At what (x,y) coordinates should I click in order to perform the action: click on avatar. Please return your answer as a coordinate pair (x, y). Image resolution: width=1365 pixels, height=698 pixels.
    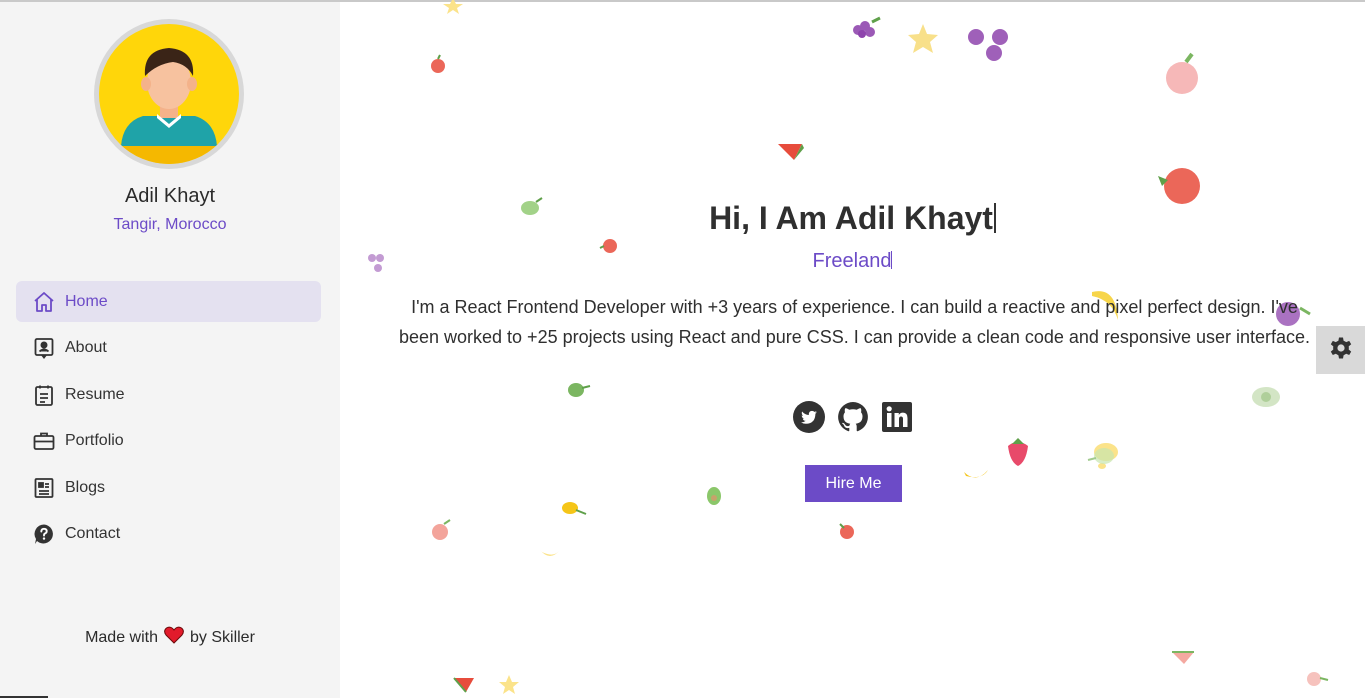
    Looking at the image, I should click on (169, 94).